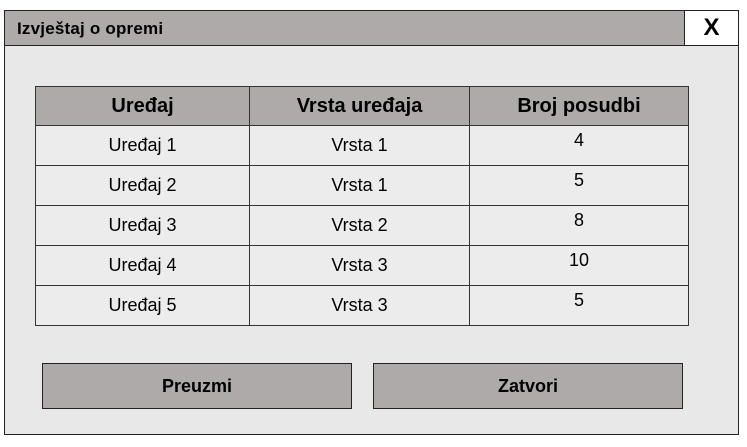 The image size is (747, 447). Describe the element at coordinates (142, 145) in the screenshot. I see `cell-device: Uređaj 1` at that location.